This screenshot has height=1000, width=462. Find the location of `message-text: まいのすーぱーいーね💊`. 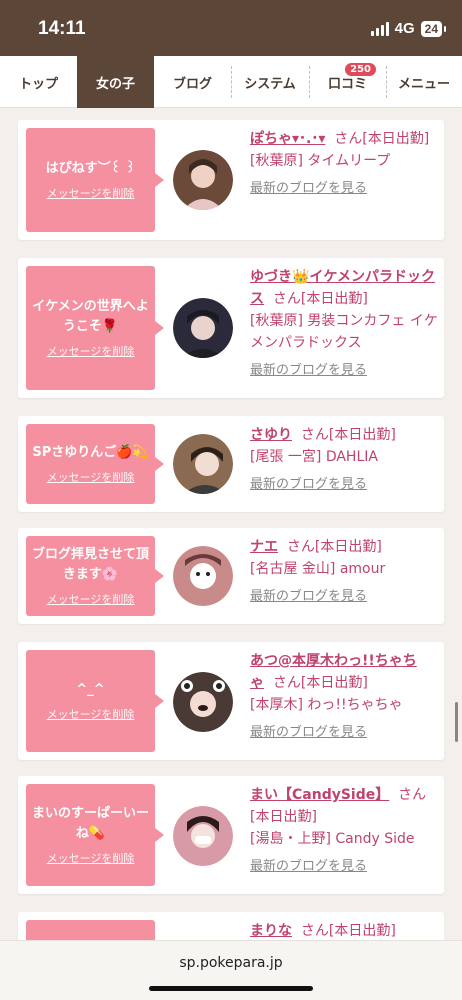

message-text: まいのすーぱーいーね💊 is located at coordinates (90, 823).